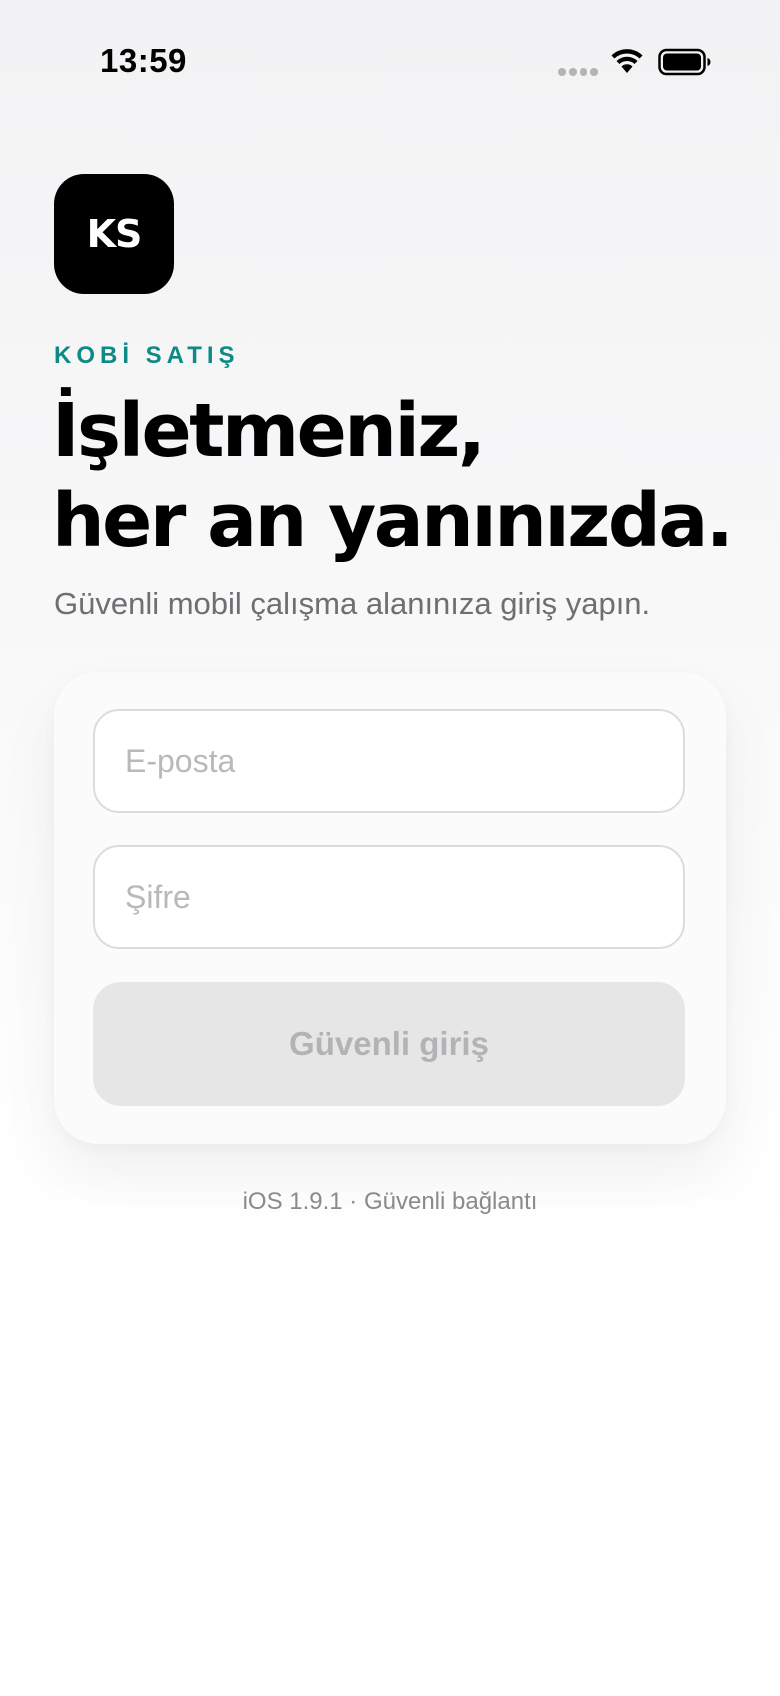 This screenshot has width=780, height=1696. What do you see at coordinates (143, 60) in the screenshot?
I see `status-time: 13:59` at bounding box center [143, 60].